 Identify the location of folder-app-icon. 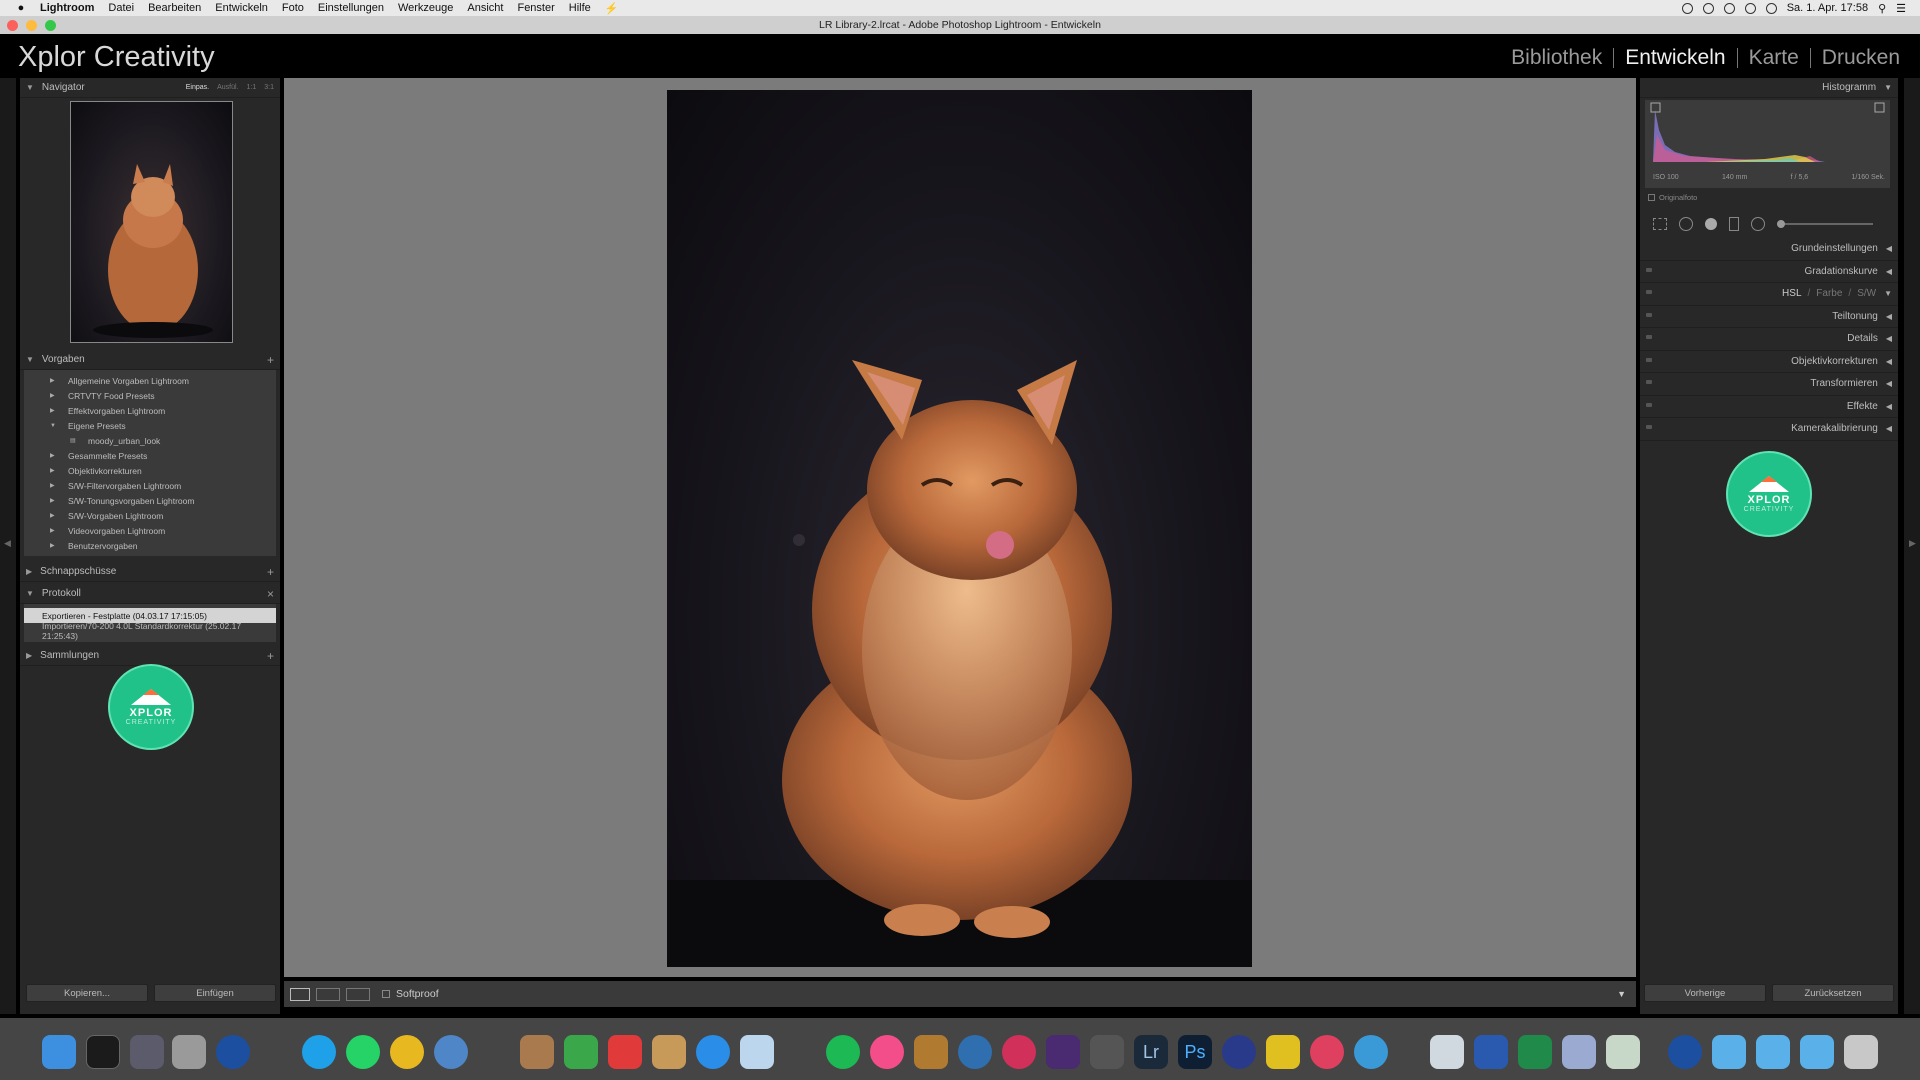
(669, 1052).